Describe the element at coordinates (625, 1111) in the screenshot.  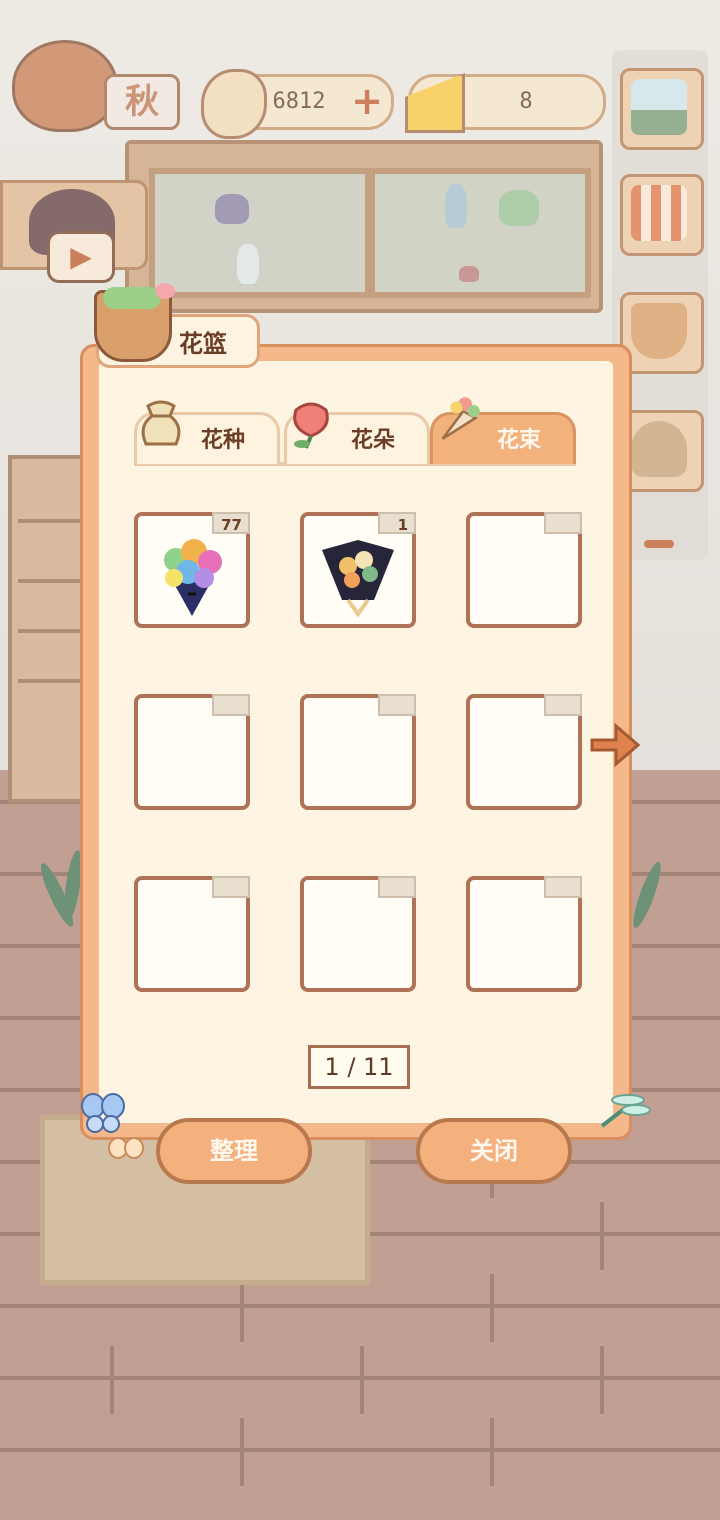
I see `dragonfly-icon` at that location.